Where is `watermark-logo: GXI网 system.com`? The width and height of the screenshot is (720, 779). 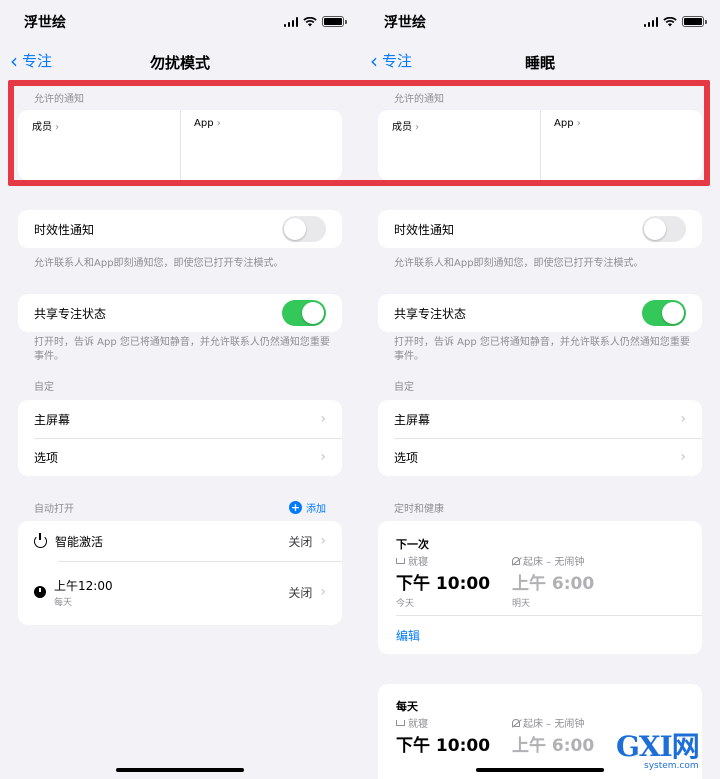
watermark-logo: GXI网 system.com is located at coordinates (666, 754).